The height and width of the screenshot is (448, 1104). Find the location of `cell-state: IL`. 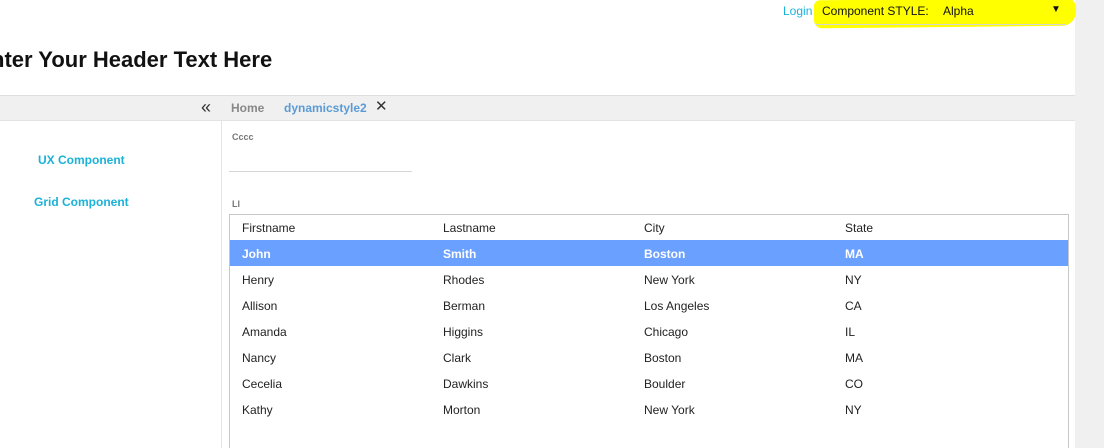

cell-state: IL is located at coordinates (850, 332).